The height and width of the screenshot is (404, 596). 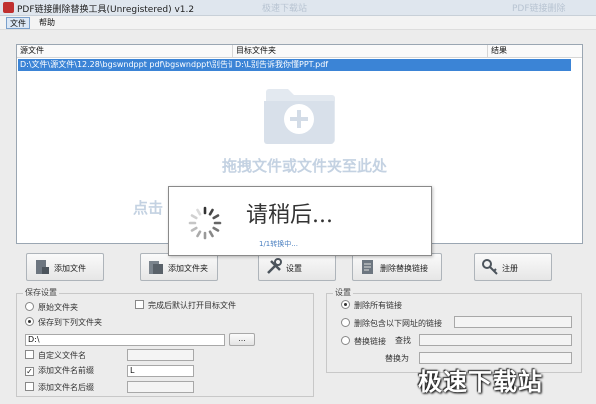 I want to click on option-save-to-folder: 保存到下列文件夹, so click(x=63, y=322).